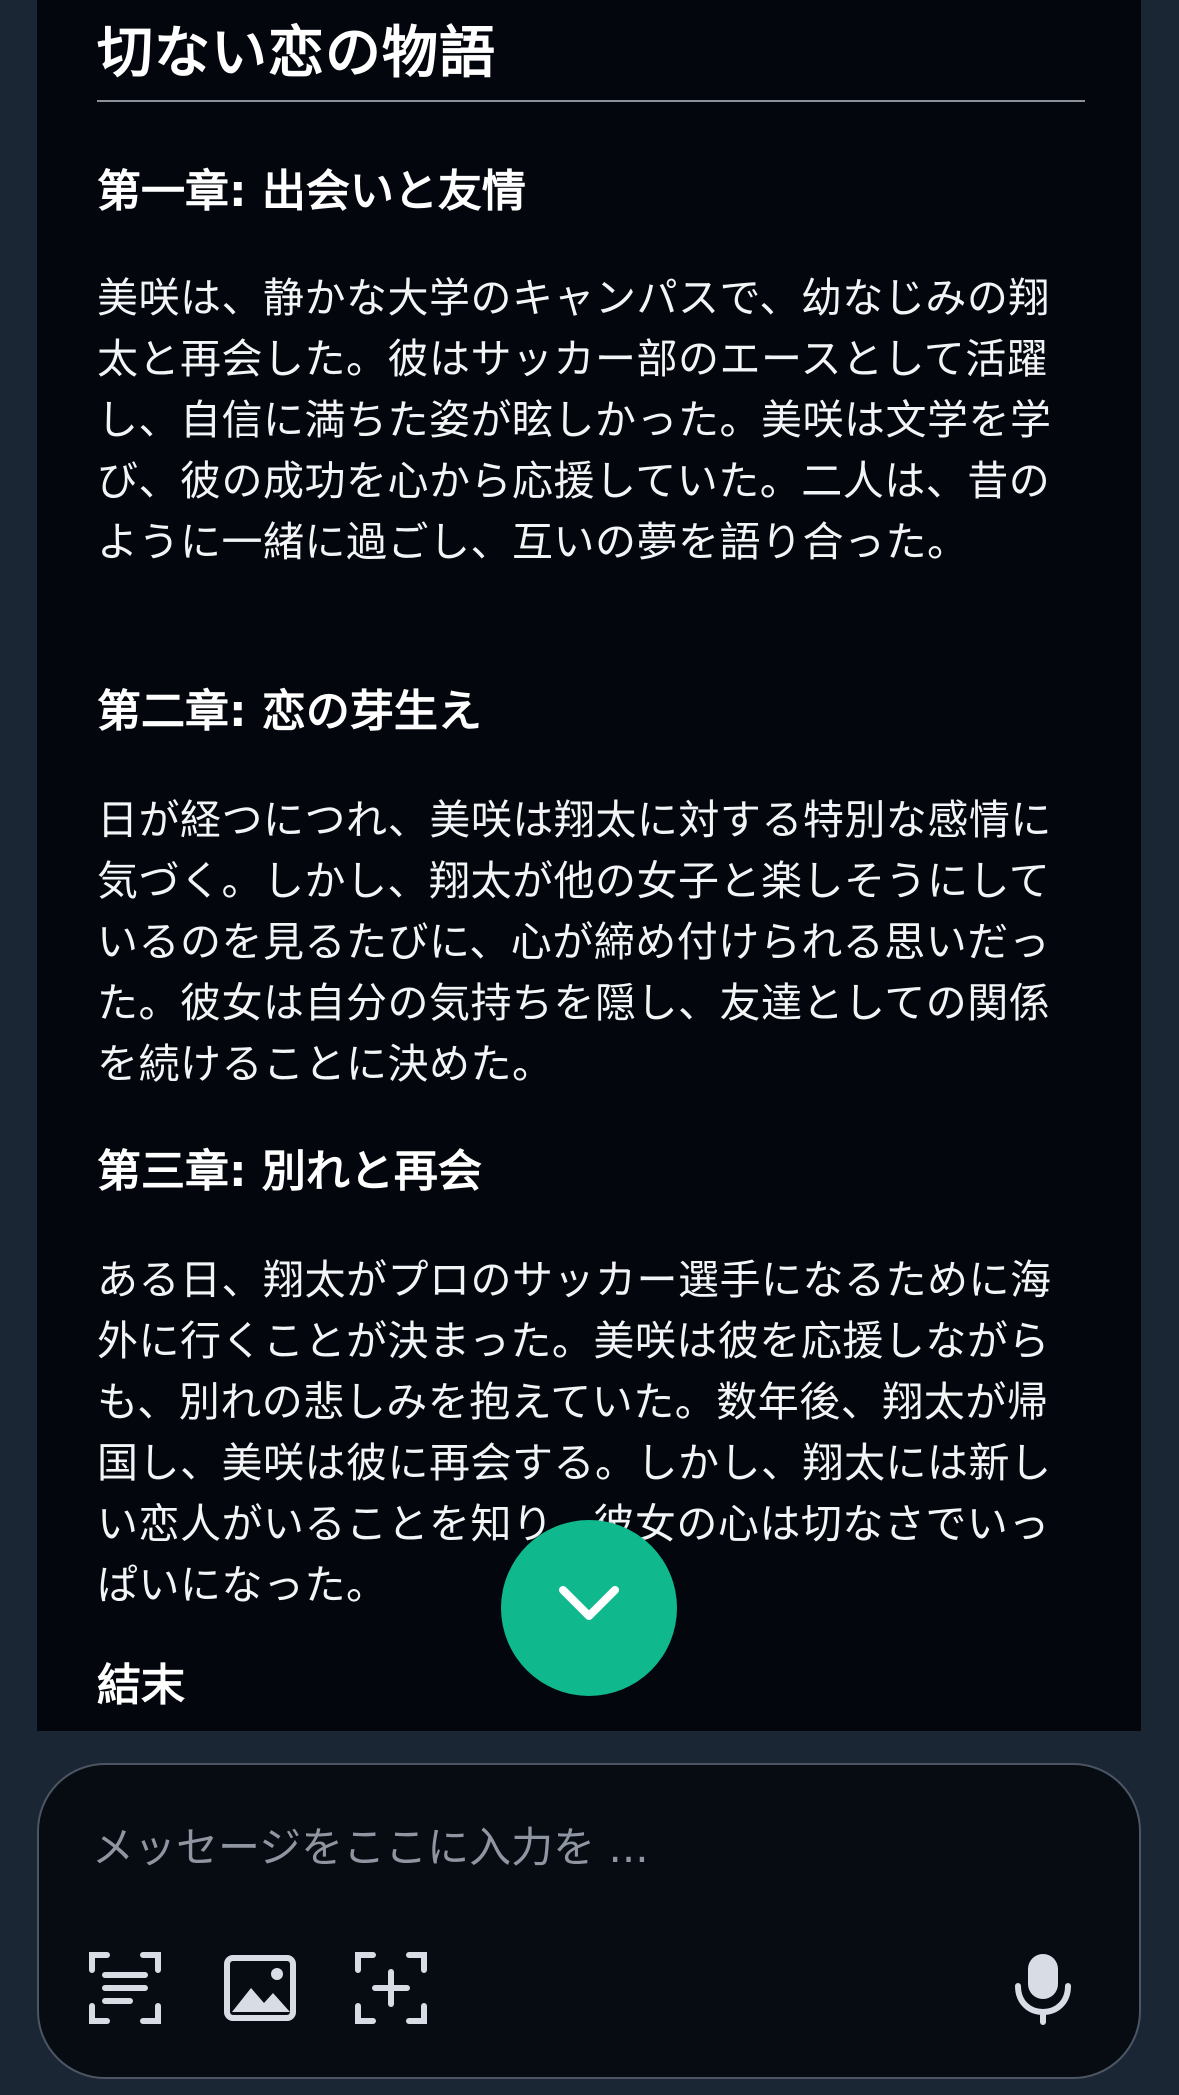 The image size is (1179, 2095). Describe the element at coordinates (589, 1603) in the screenshot. I see `chevron-down-icon` at that location.